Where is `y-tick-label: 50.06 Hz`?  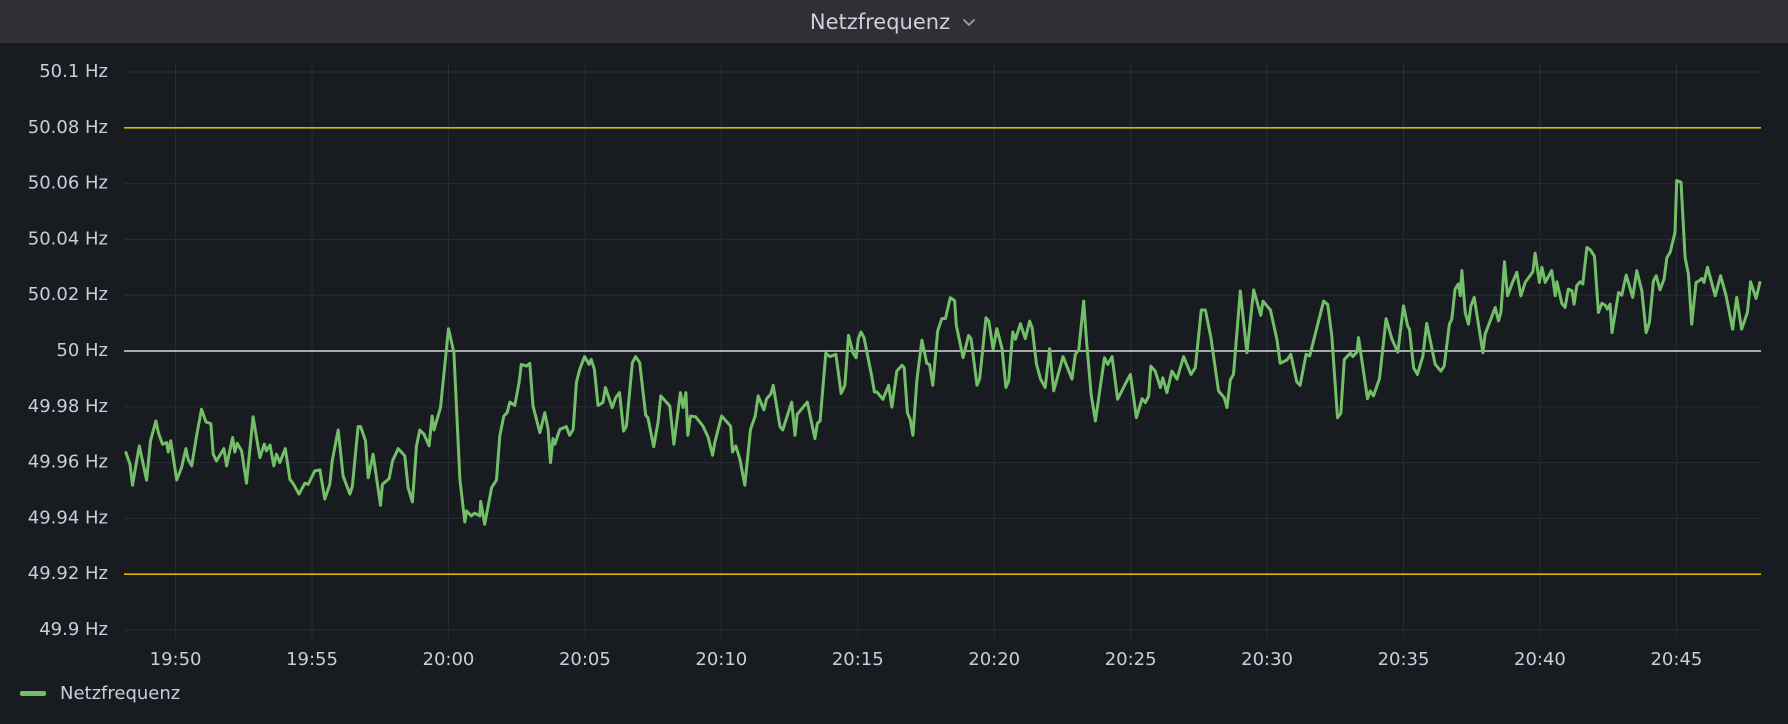 y-tick-label: 50.06 Hz is located at coordinates (68, 183).